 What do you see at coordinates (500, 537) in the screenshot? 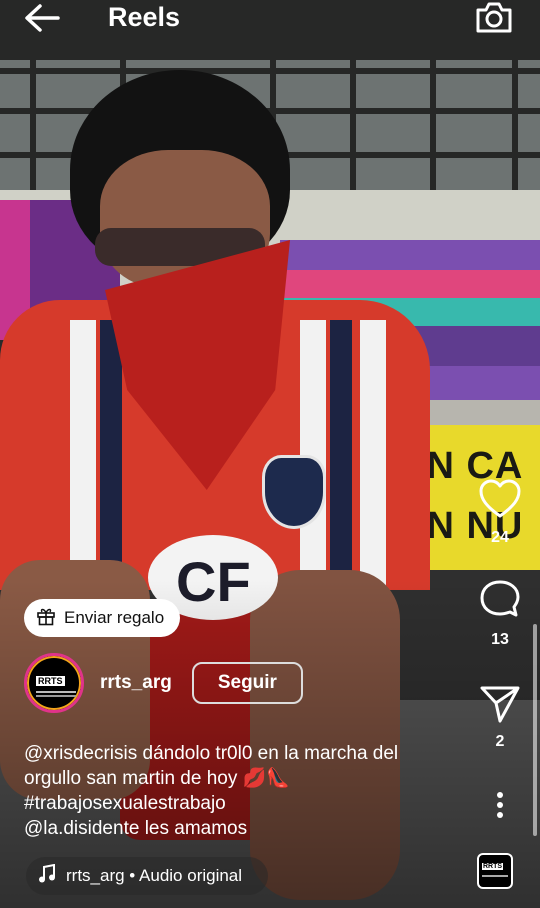
I see `like-count: 24` at bounding box center [500, 537].